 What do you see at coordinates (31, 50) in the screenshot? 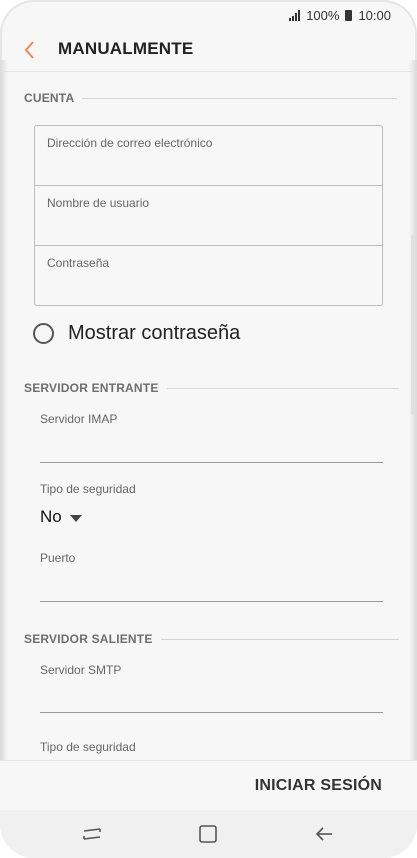
I see `chevron-left-icon` at bounding box center [31, 50].